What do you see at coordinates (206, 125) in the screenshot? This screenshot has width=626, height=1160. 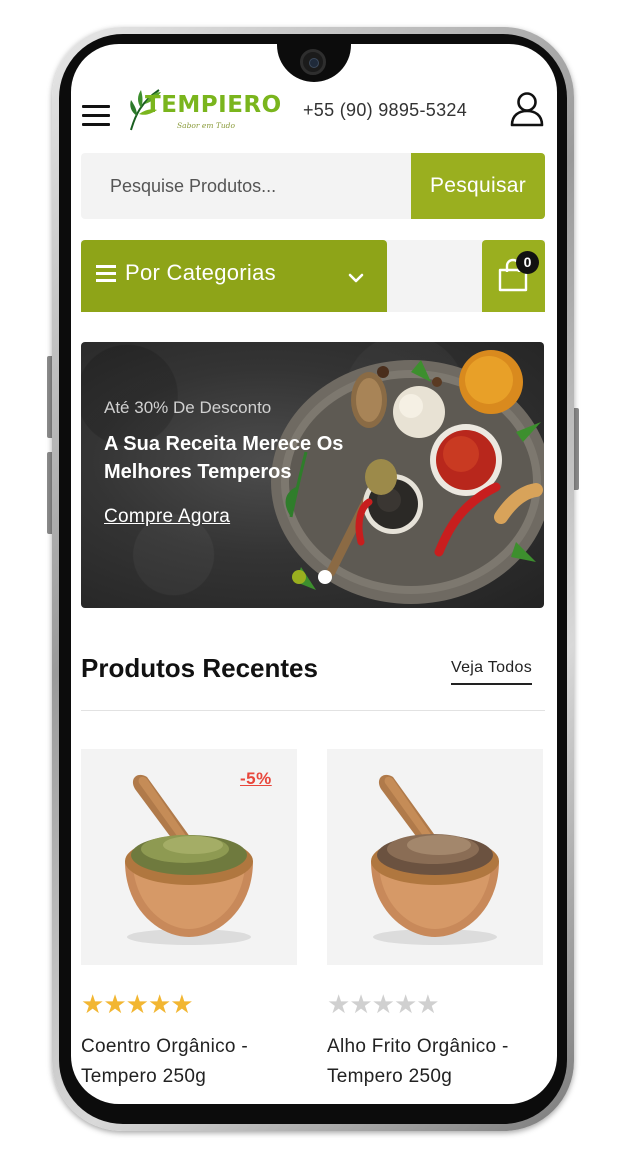 I see `logo-tagline: Sabor em Tudo` at bounding box center [206, 125].